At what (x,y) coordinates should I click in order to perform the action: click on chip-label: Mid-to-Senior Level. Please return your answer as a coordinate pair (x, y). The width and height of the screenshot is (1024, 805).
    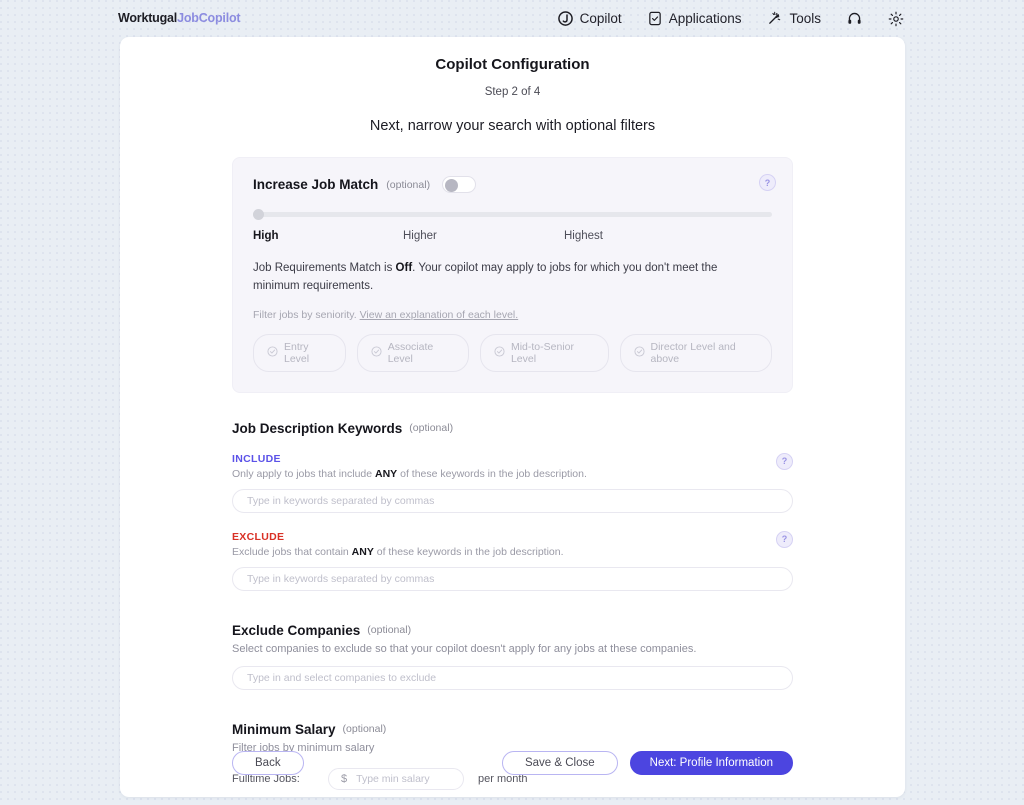
    Looking at the image, I should click on (542, 352).